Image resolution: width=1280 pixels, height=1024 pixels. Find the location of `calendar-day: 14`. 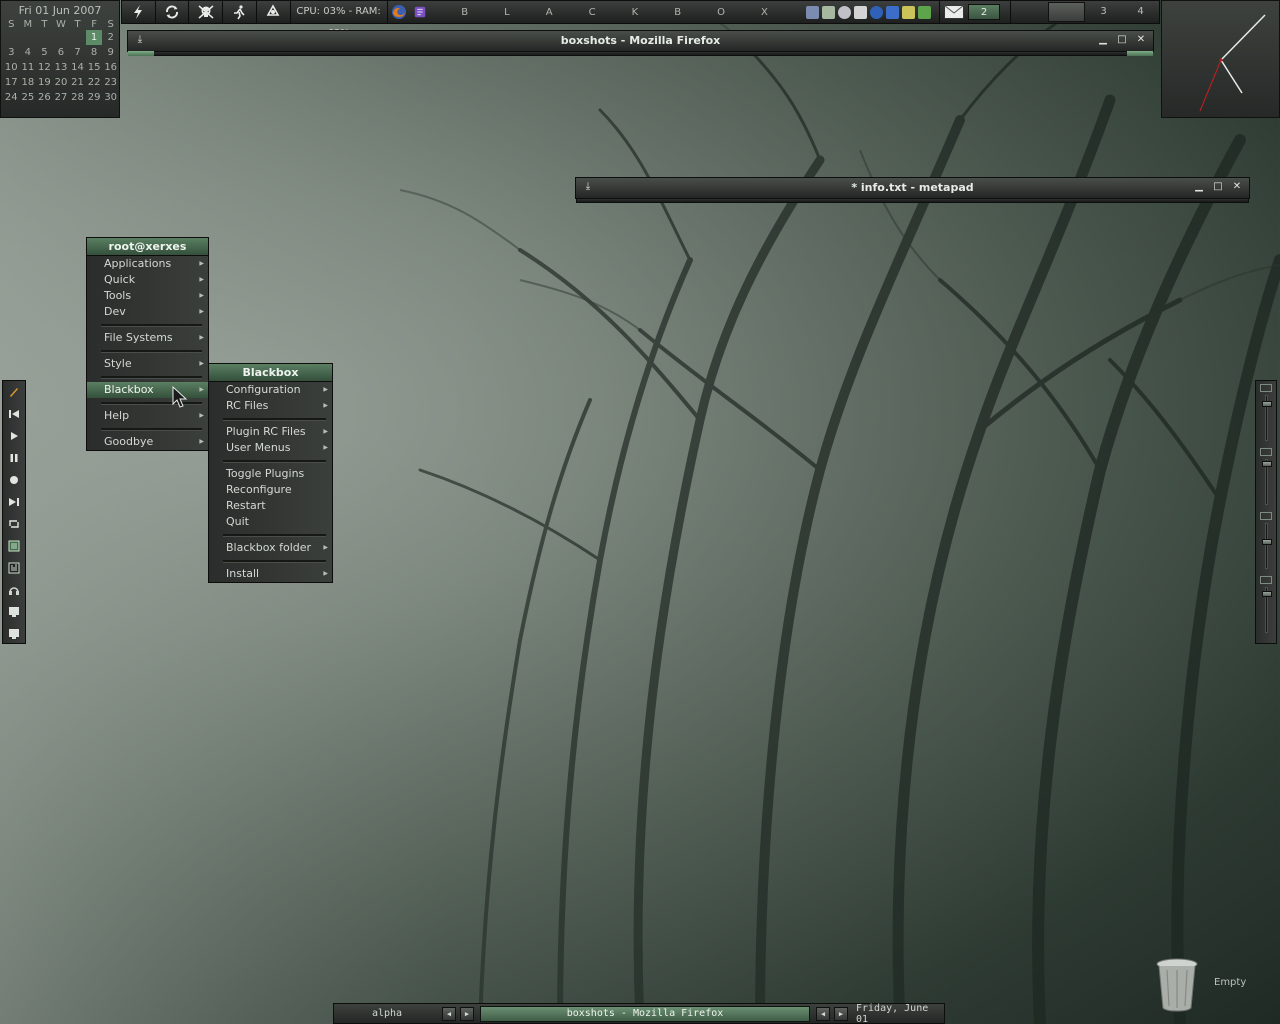

calendar-day: 14 is located at coordinates (77, 67).